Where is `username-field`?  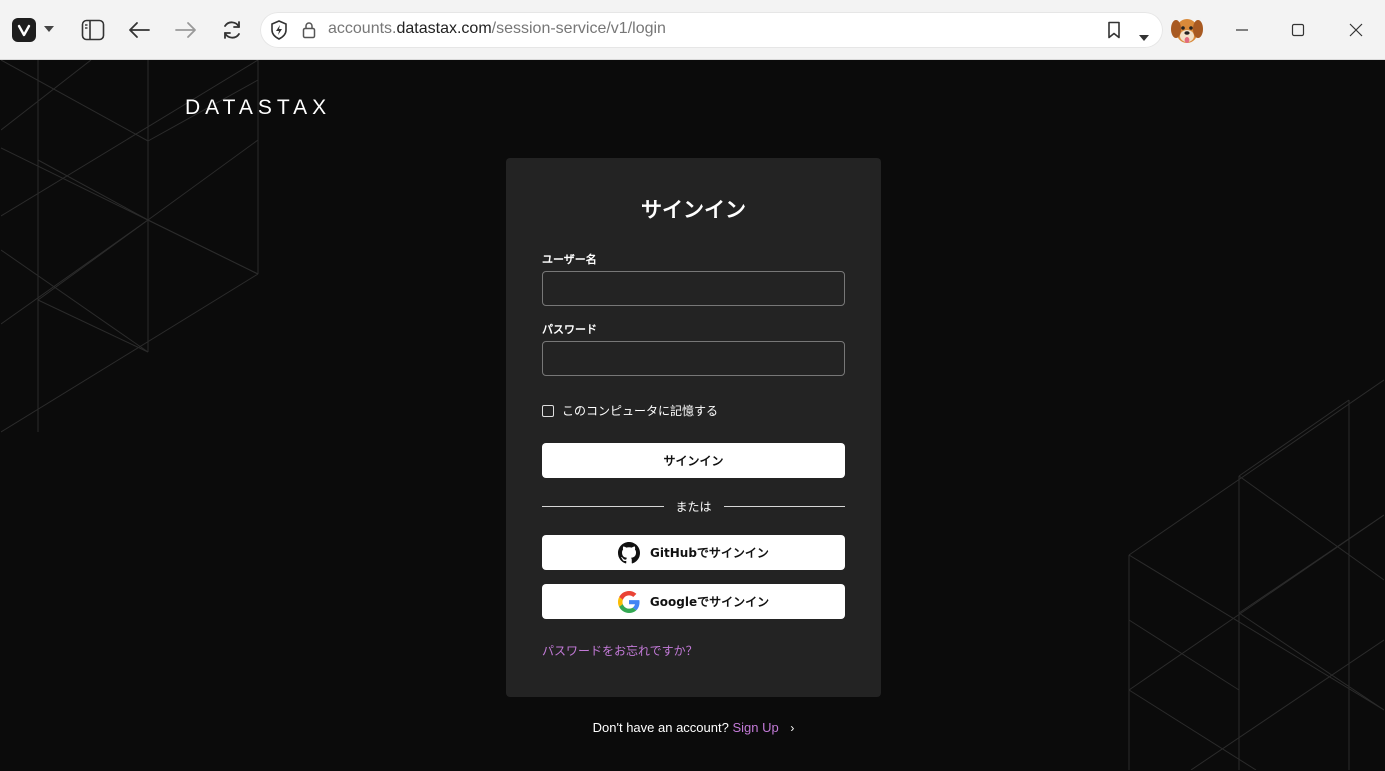
username-field is located at coordinates (693, 288).